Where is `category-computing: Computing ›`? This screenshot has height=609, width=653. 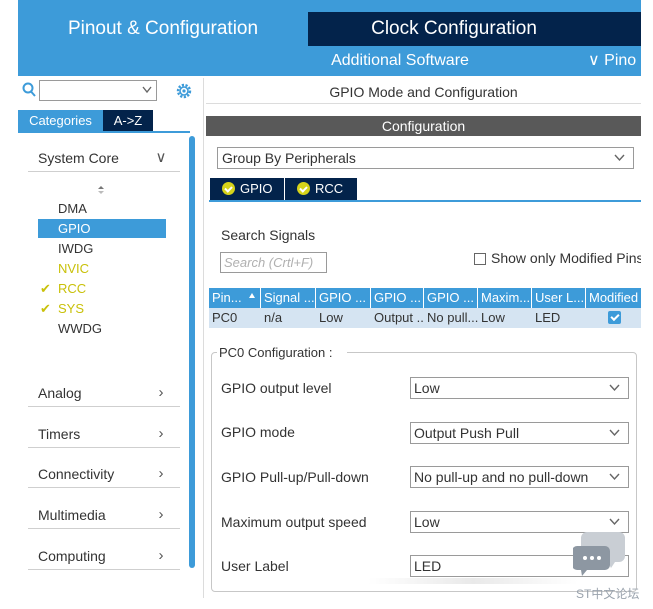 category-computing: Computing › is located at coordinates (104, 556).